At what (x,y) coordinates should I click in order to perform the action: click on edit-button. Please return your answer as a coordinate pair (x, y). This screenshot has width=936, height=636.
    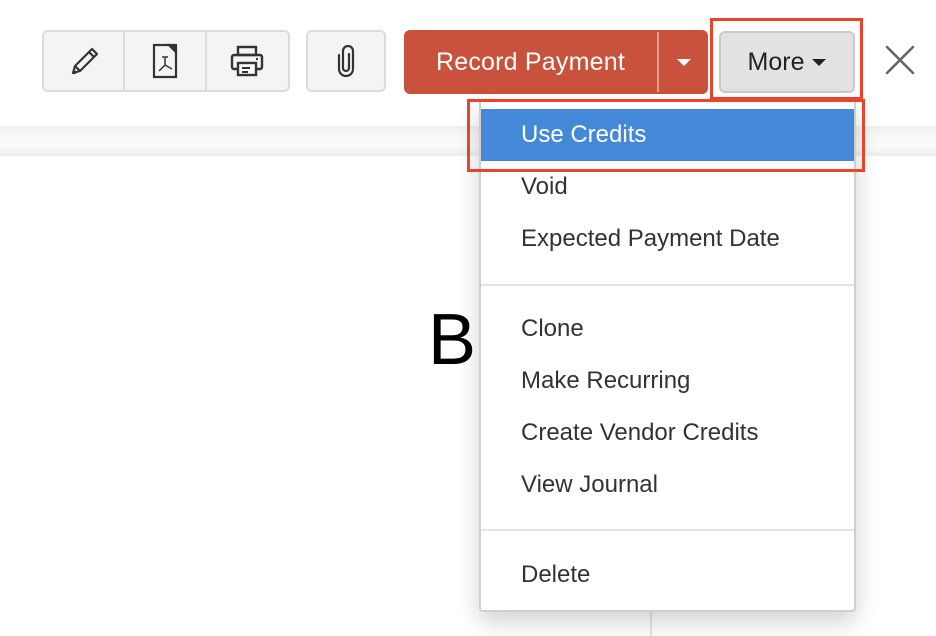
    Looking at the image, I should click on (85, 61).